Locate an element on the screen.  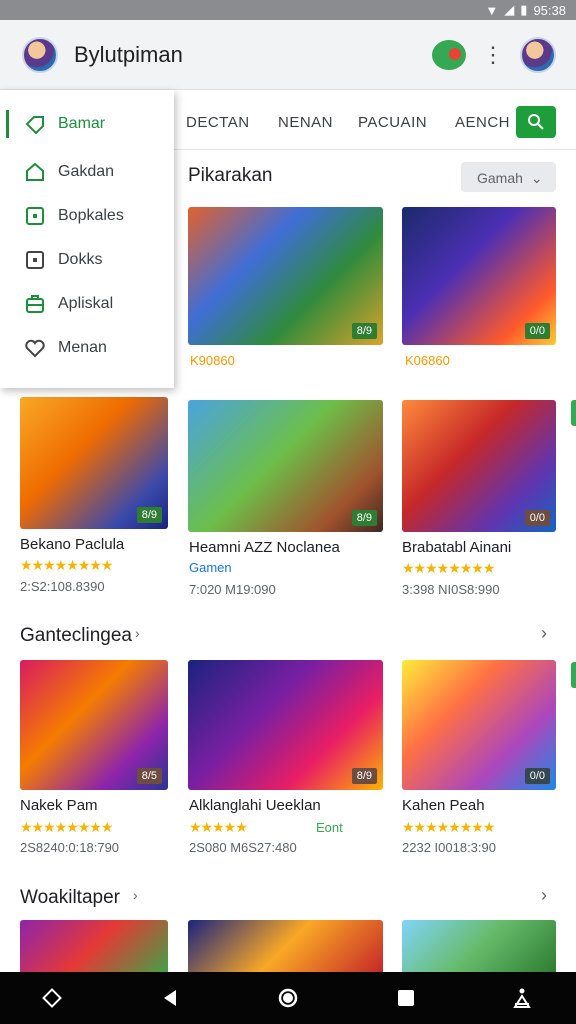
card-genre: Gamen is located at coordinates (210, 567).